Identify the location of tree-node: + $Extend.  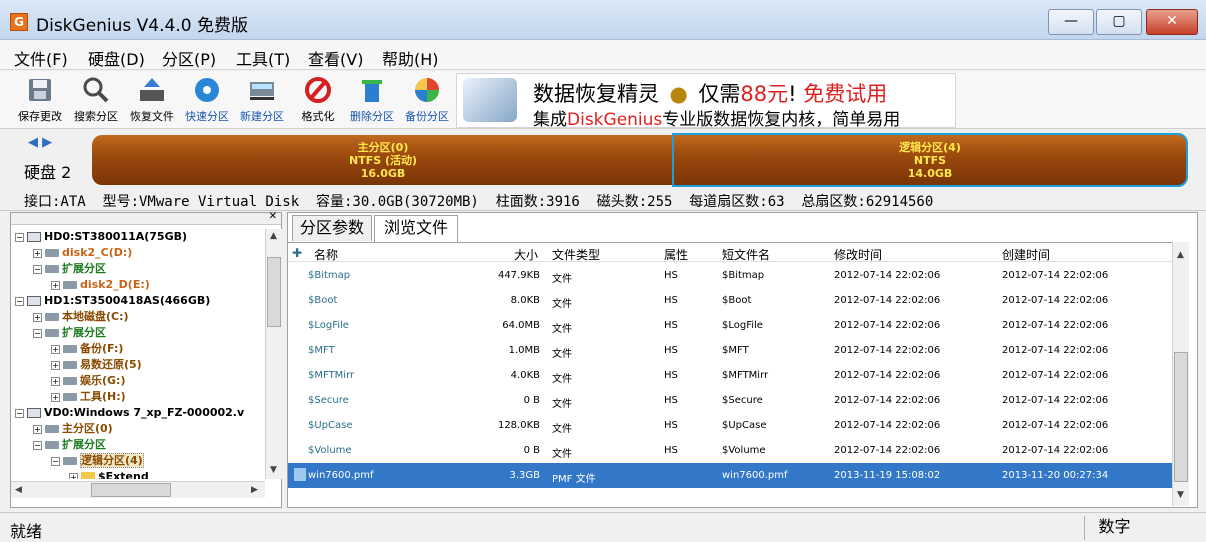
(140, 474).